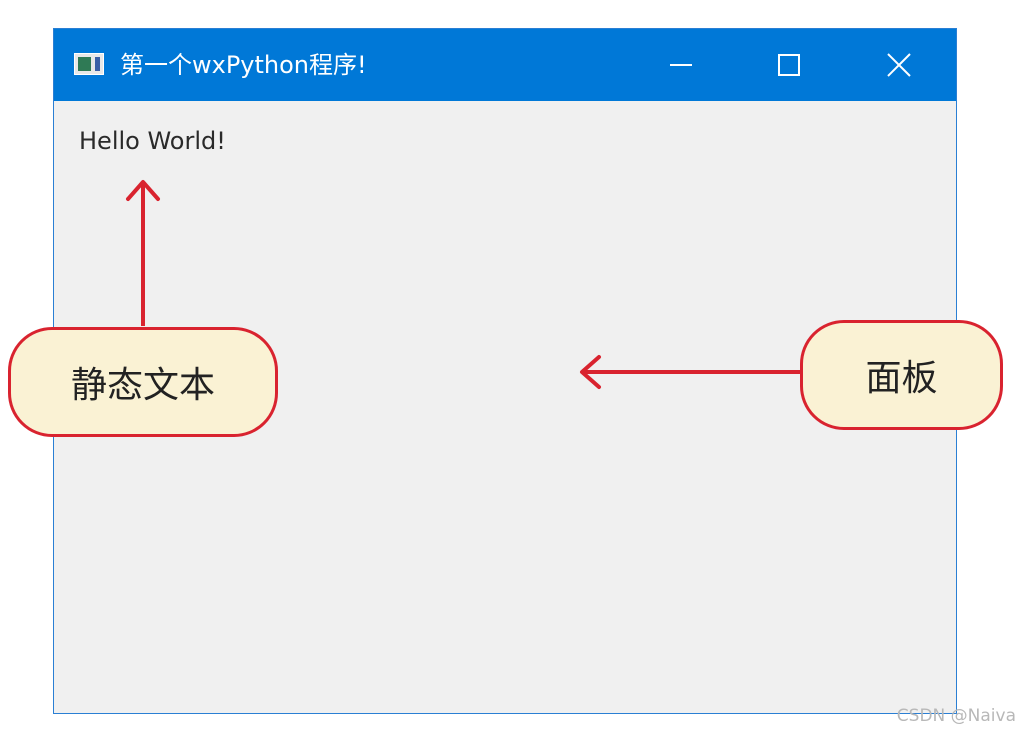 The height and width of the screenshot is (734, 1030). What do you see at coordinates (956, 716) in the screenshot?
I see `watermark: CSDN @Naiva` at bounding box center [956, 716].